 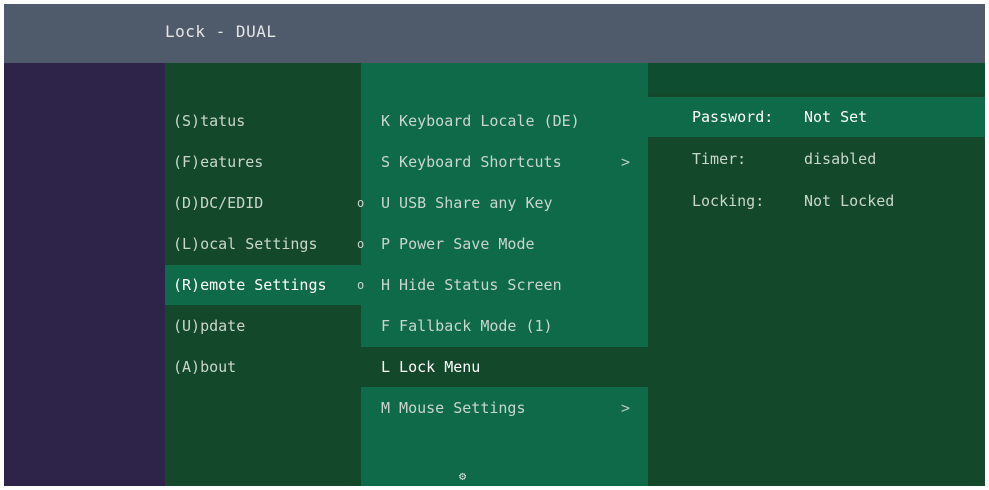 I want to click on menu-item-status: (S)tatus, so click(x=263, y=121).